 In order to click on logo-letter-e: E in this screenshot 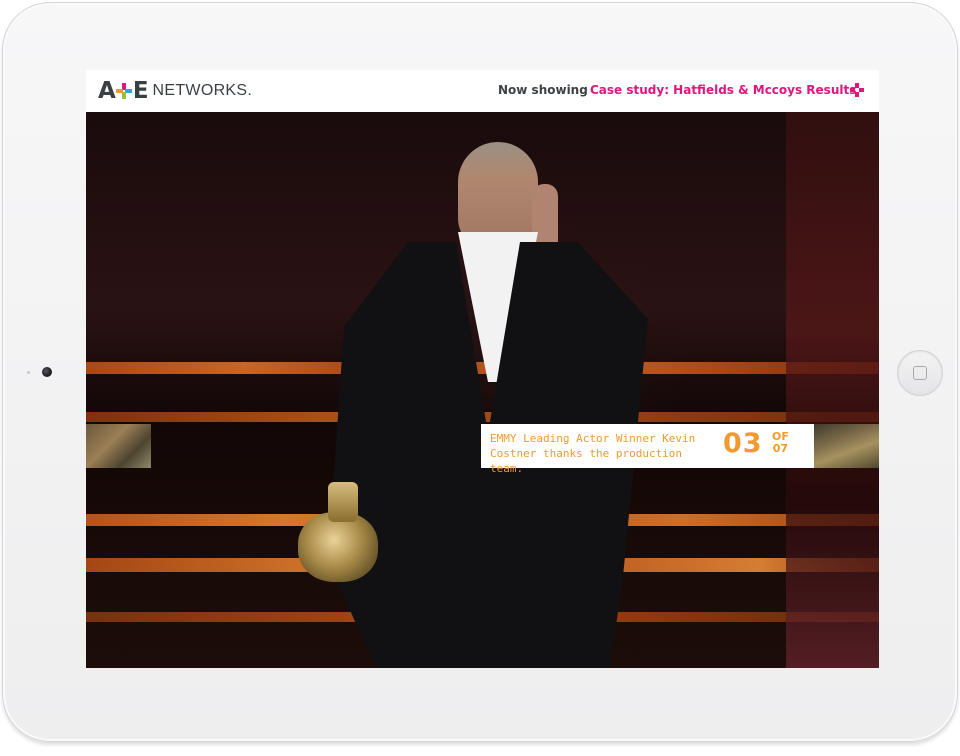, I will do `click(140, 91)`.